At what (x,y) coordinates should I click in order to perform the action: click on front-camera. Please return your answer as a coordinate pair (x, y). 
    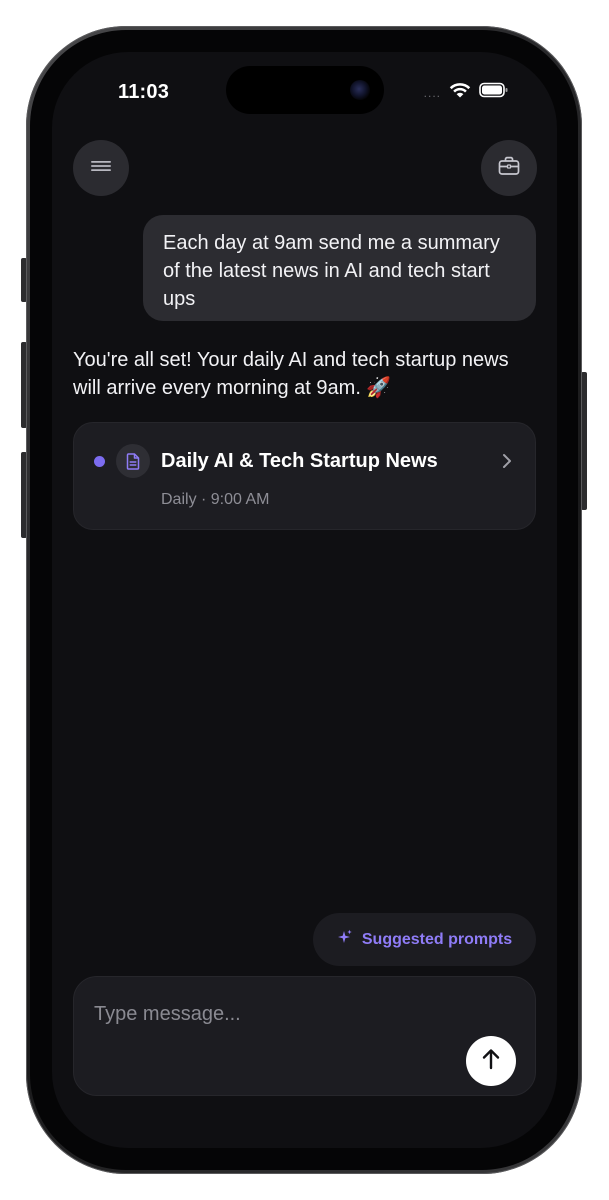
    Looking at the image, I should click on (360, 90).